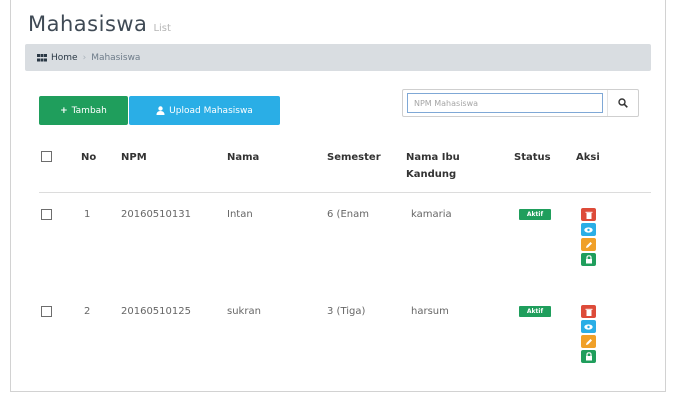  Describe the element at coordinates (505, 103) in the screenshot. I see `search-input` at that location.